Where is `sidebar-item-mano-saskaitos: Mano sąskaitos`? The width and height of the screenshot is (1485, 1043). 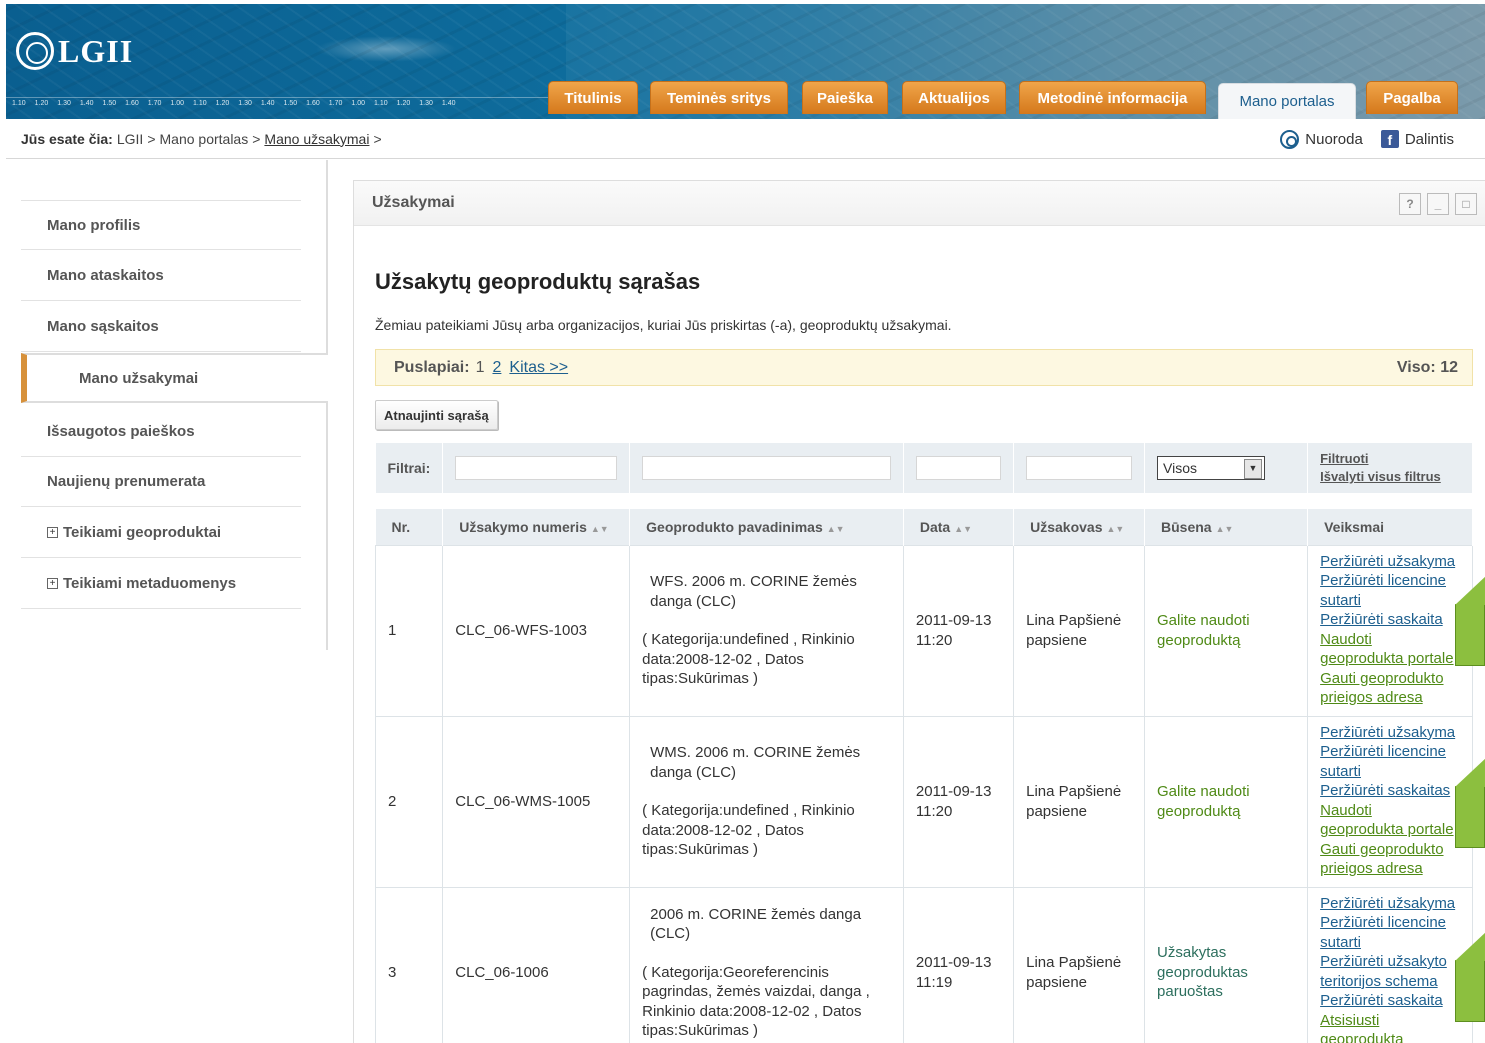 sidebar-item-mano-saskaitos: Mano sąskaitos is located at coordinates (161, 327).